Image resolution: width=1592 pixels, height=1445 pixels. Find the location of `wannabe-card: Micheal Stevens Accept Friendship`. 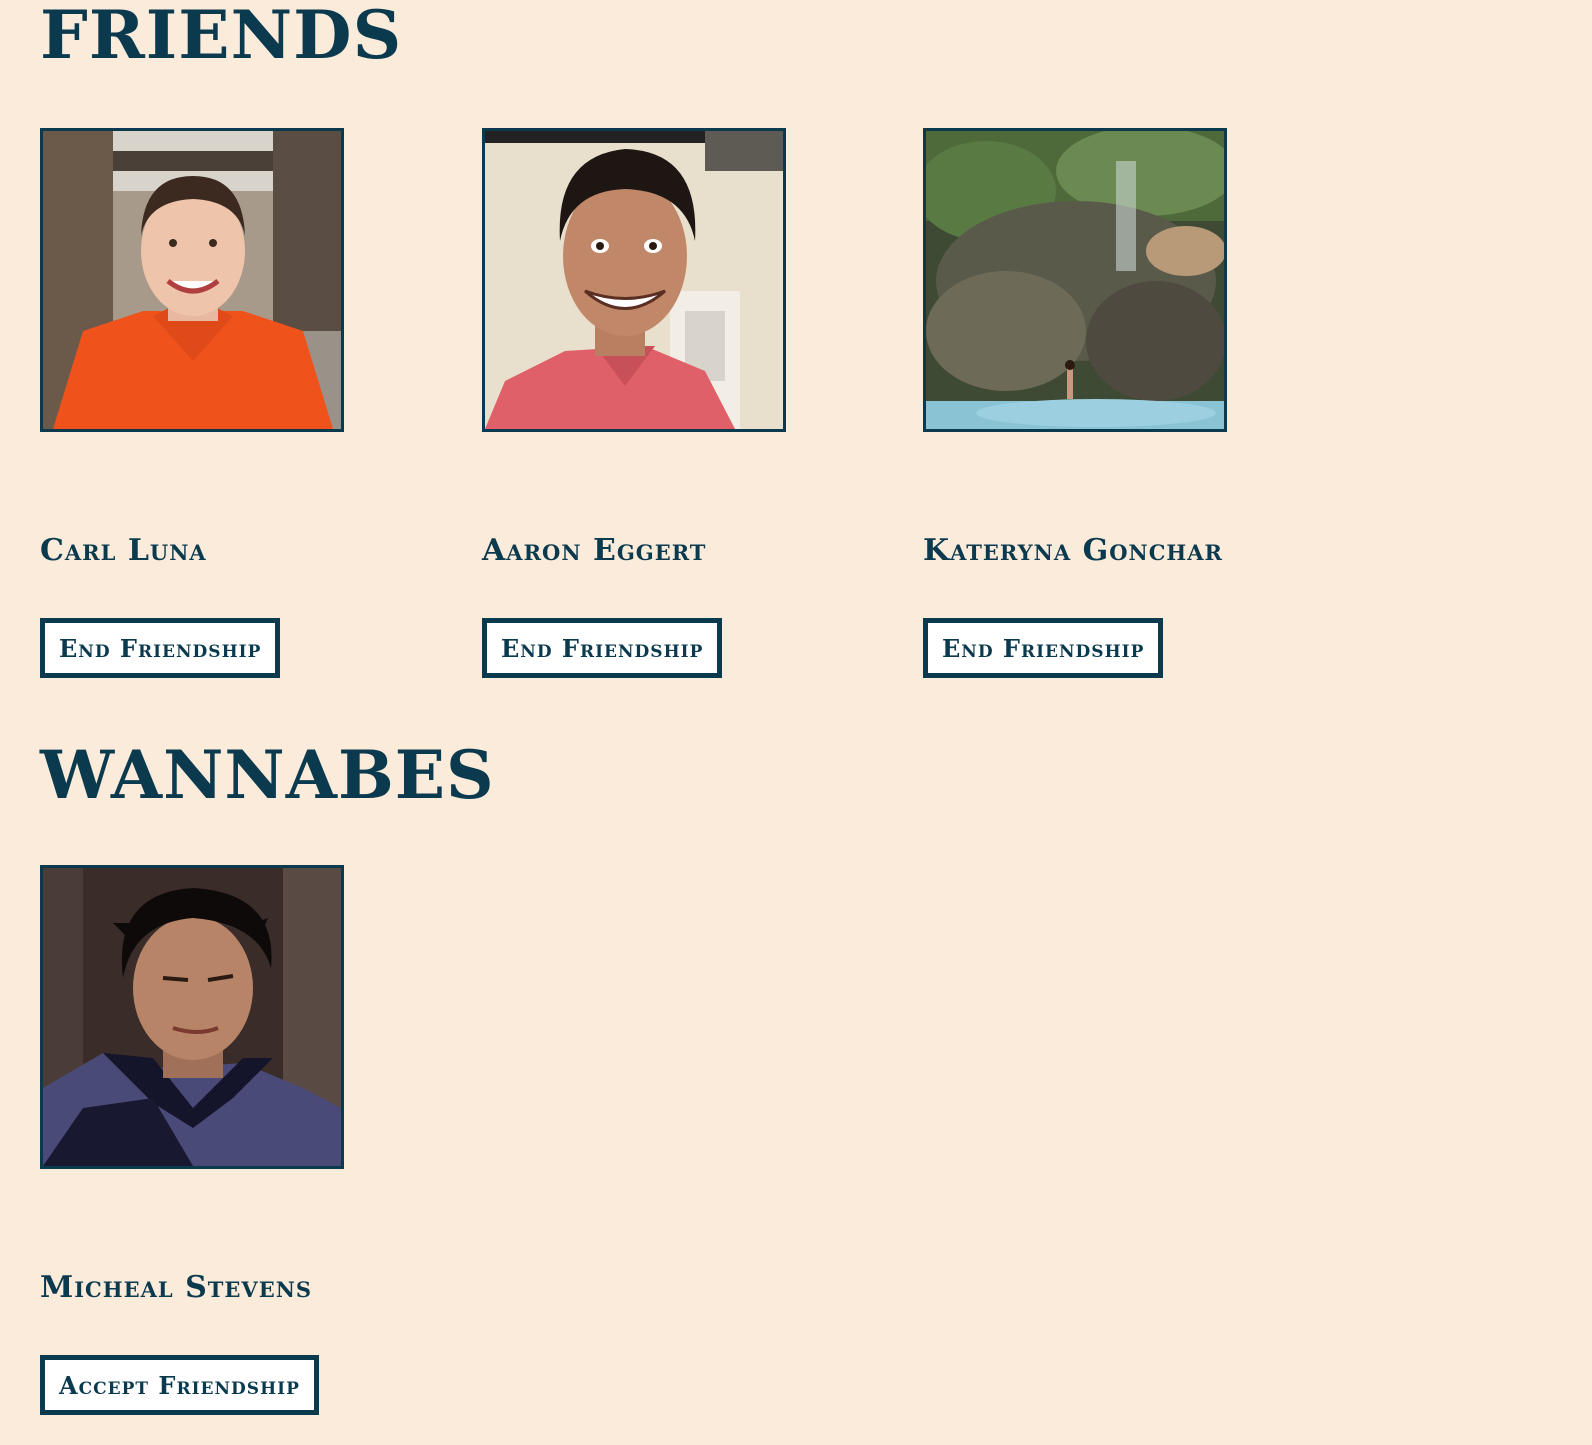

wannabe-card: Micheal Stevens Accept Friendship is located at coordinates (250, 1140).